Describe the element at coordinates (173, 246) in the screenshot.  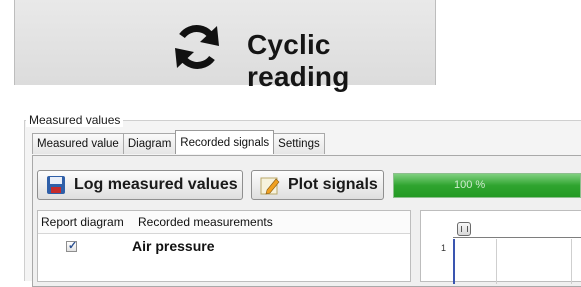
I see `measurement-name: Air pressure` at that location.